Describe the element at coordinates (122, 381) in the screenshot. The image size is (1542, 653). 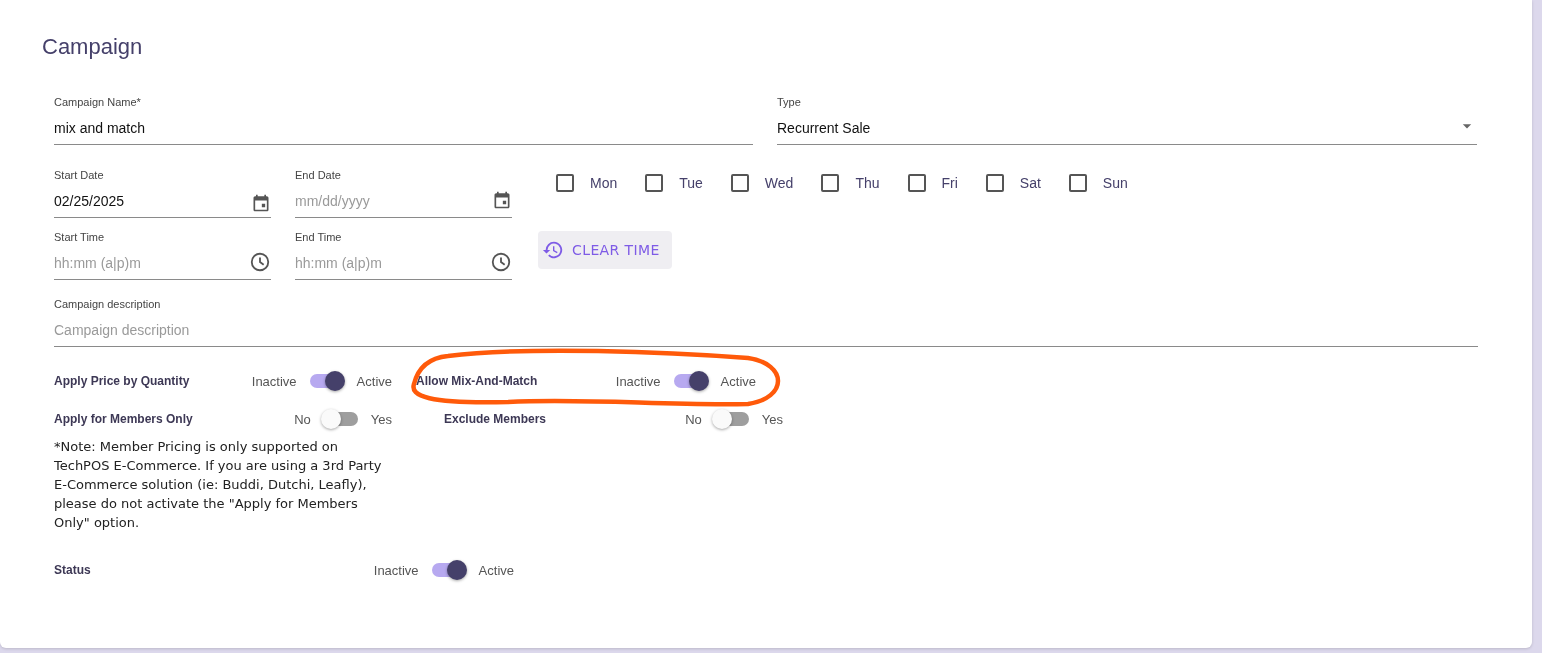
I see `toggle-label: Apply Price by Quantity` at that location.